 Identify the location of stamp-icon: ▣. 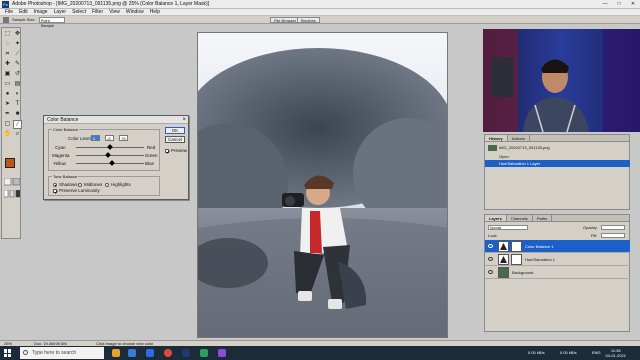
(7, 74).